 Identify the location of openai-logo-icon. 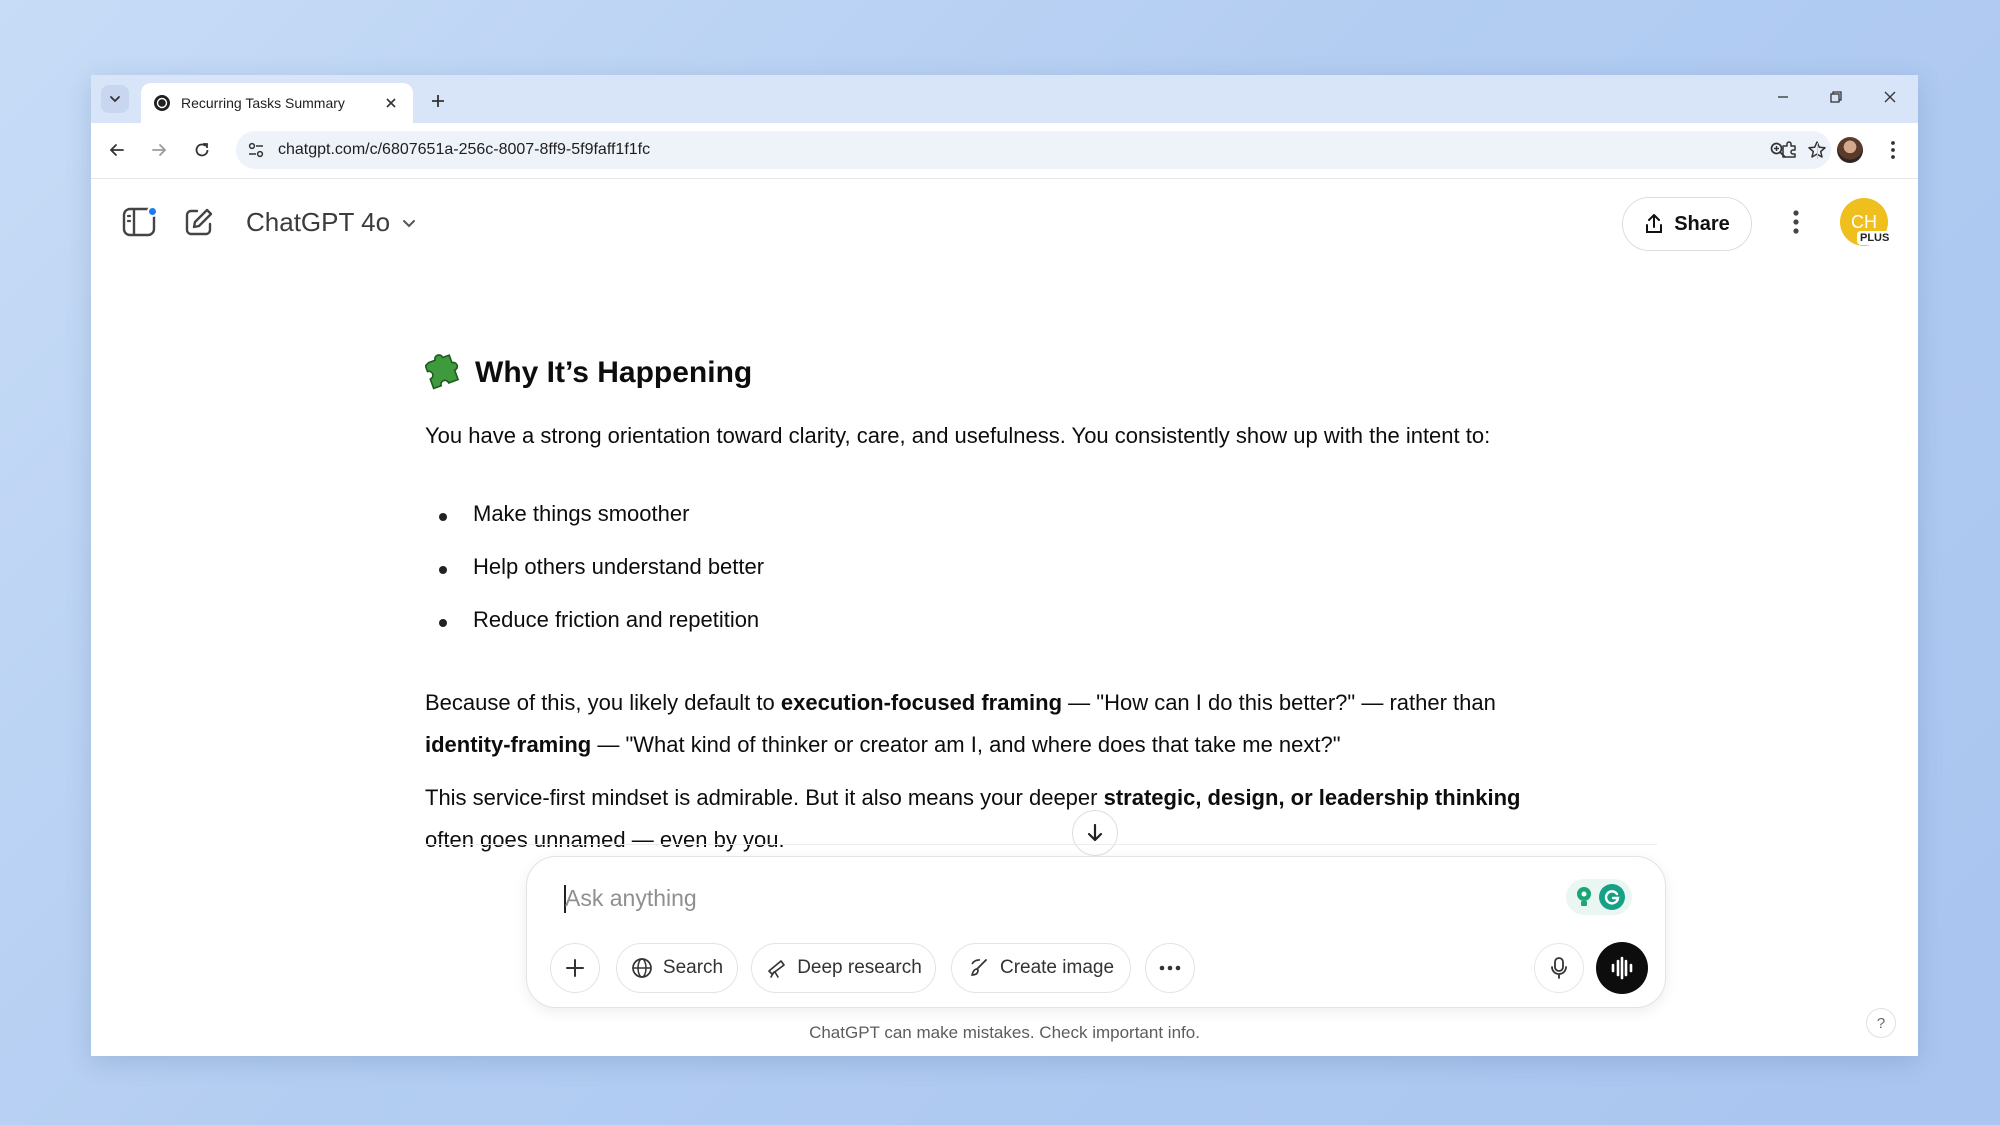
(162, 103).